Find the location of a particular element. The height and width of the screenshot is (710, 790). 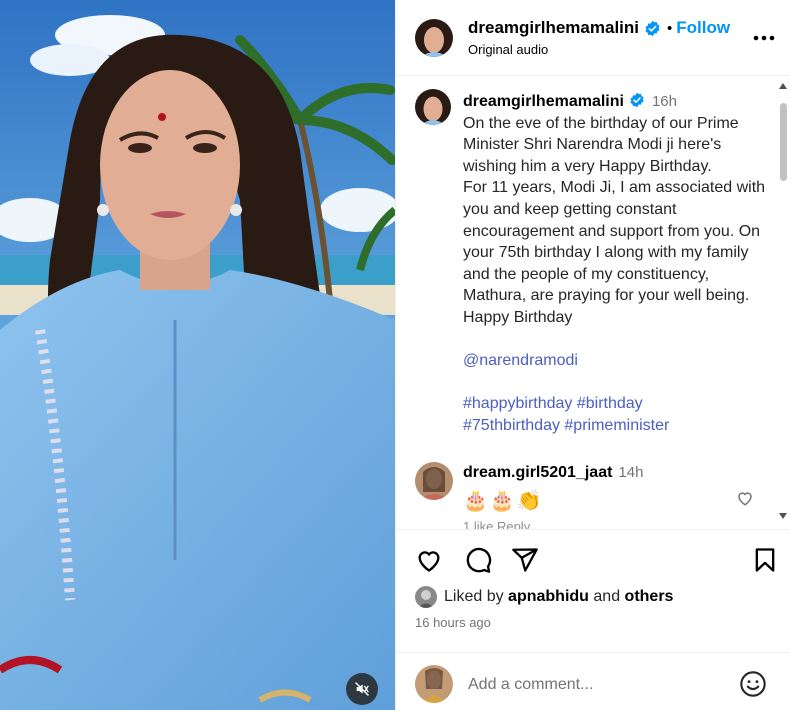

author-avatar is located at coordinates (434, 38).